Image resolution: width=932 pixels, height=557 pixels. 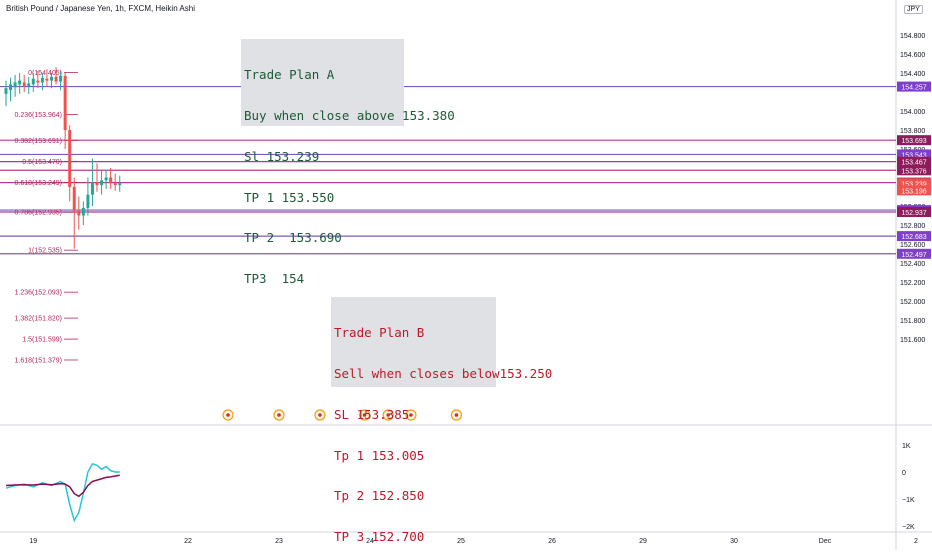 What do you see at coordinates (916, 541) in the screenshot?
I see `time-tick-label: 2` at bounding box center [916, 541].